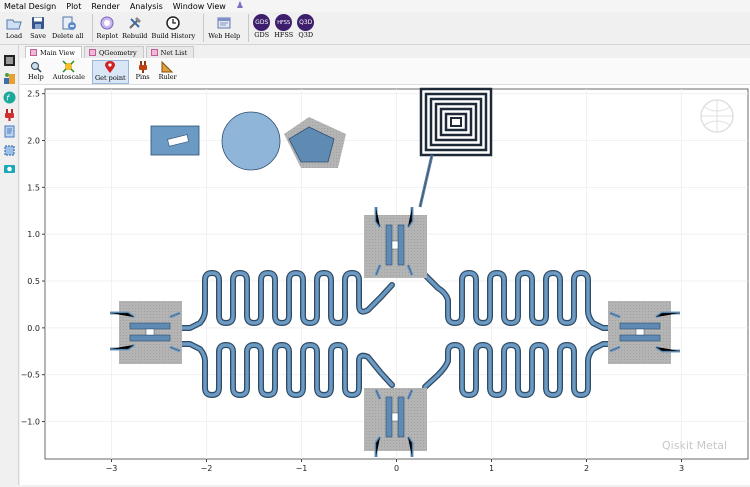  I want to click on replot-button: Replot, so click(107, 27).